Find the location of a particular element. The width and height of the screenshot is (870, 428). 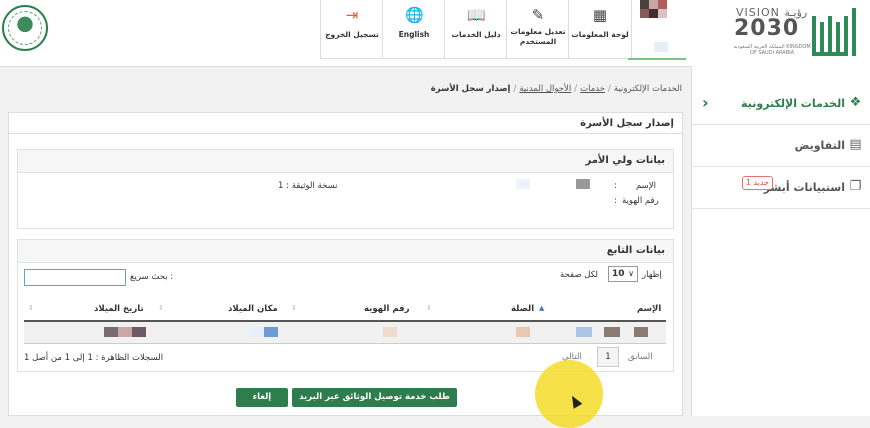

quick-search-label: بحث سريع : is located at coordinates (152, 277).